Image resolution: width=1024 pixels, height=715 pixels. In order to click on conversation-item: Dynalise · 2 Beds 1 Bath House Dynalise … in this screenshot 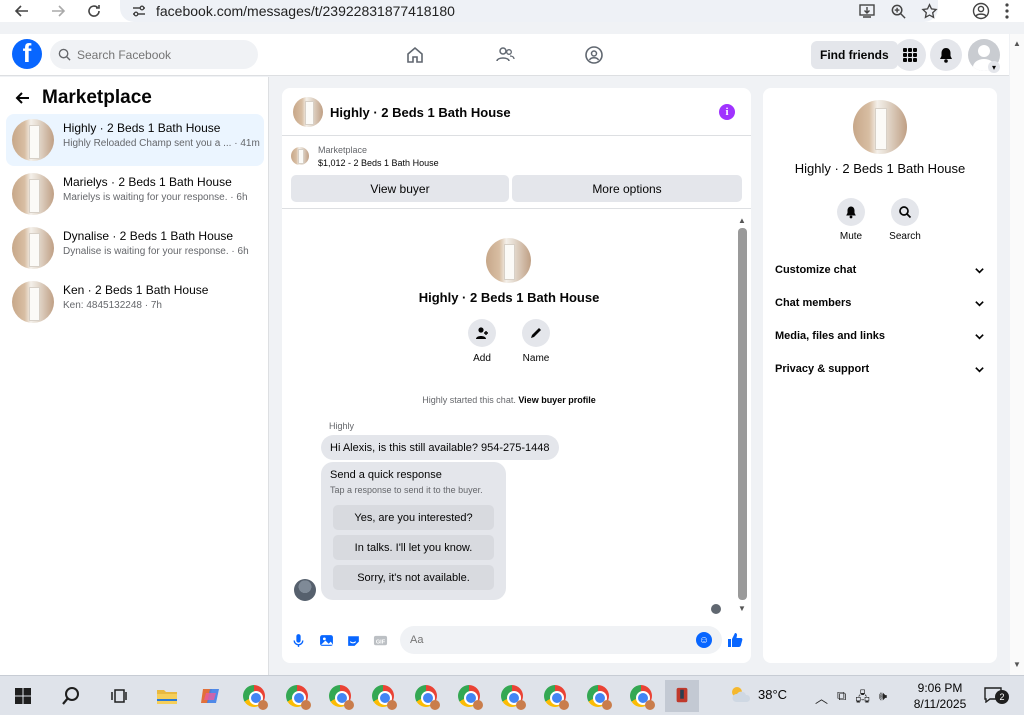, I will do `click(135, 248)`.